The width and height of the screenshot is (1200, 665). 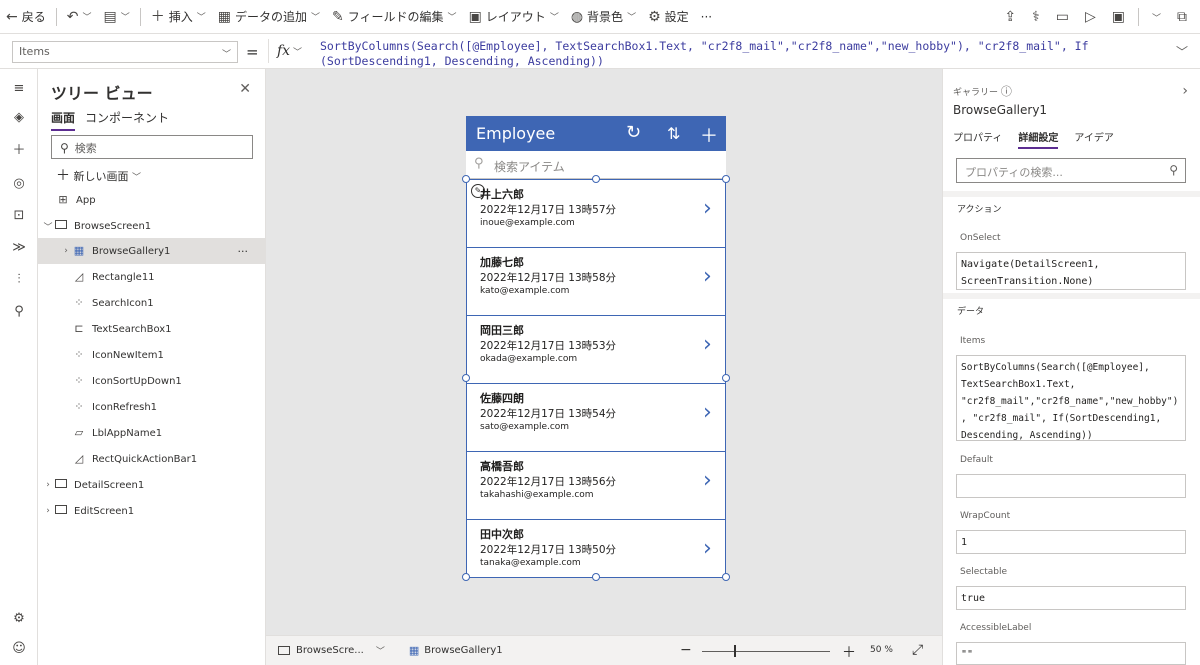 I want to click on database-icon: ◎, so click(x=19, y=184).